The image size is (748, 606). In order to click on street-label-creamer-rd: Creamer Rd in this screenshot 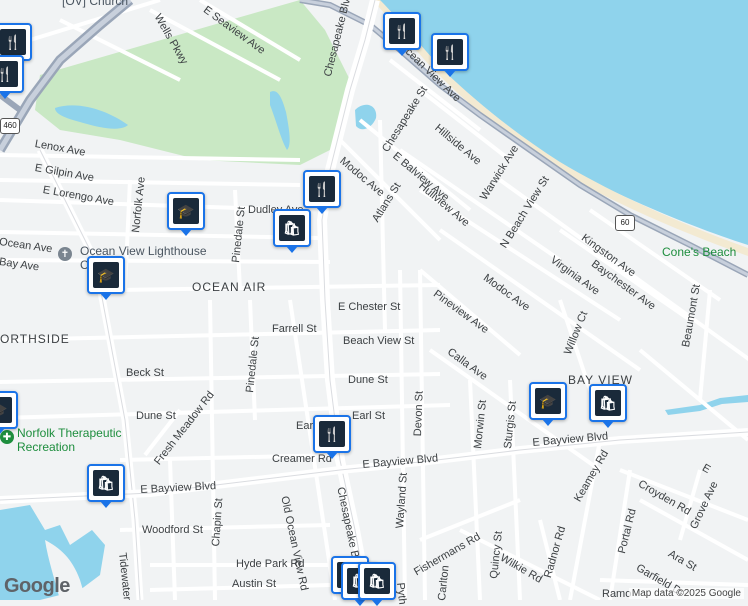, I will do `click(302, 459)`.